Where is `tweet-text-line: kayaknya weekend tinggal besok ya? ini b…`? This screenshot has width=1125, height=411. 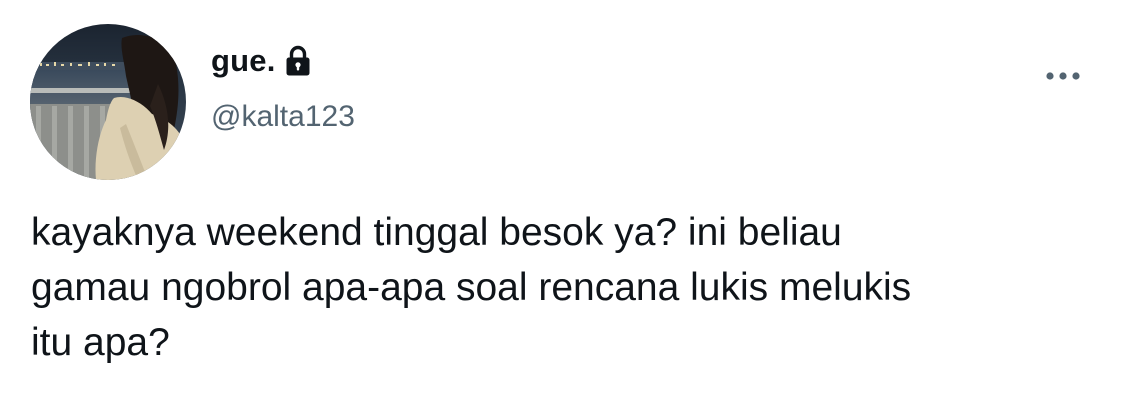
tweet-text-line: kayaknya weekend tinggal besok ya? ini b… is located at coordinates (436, 232).